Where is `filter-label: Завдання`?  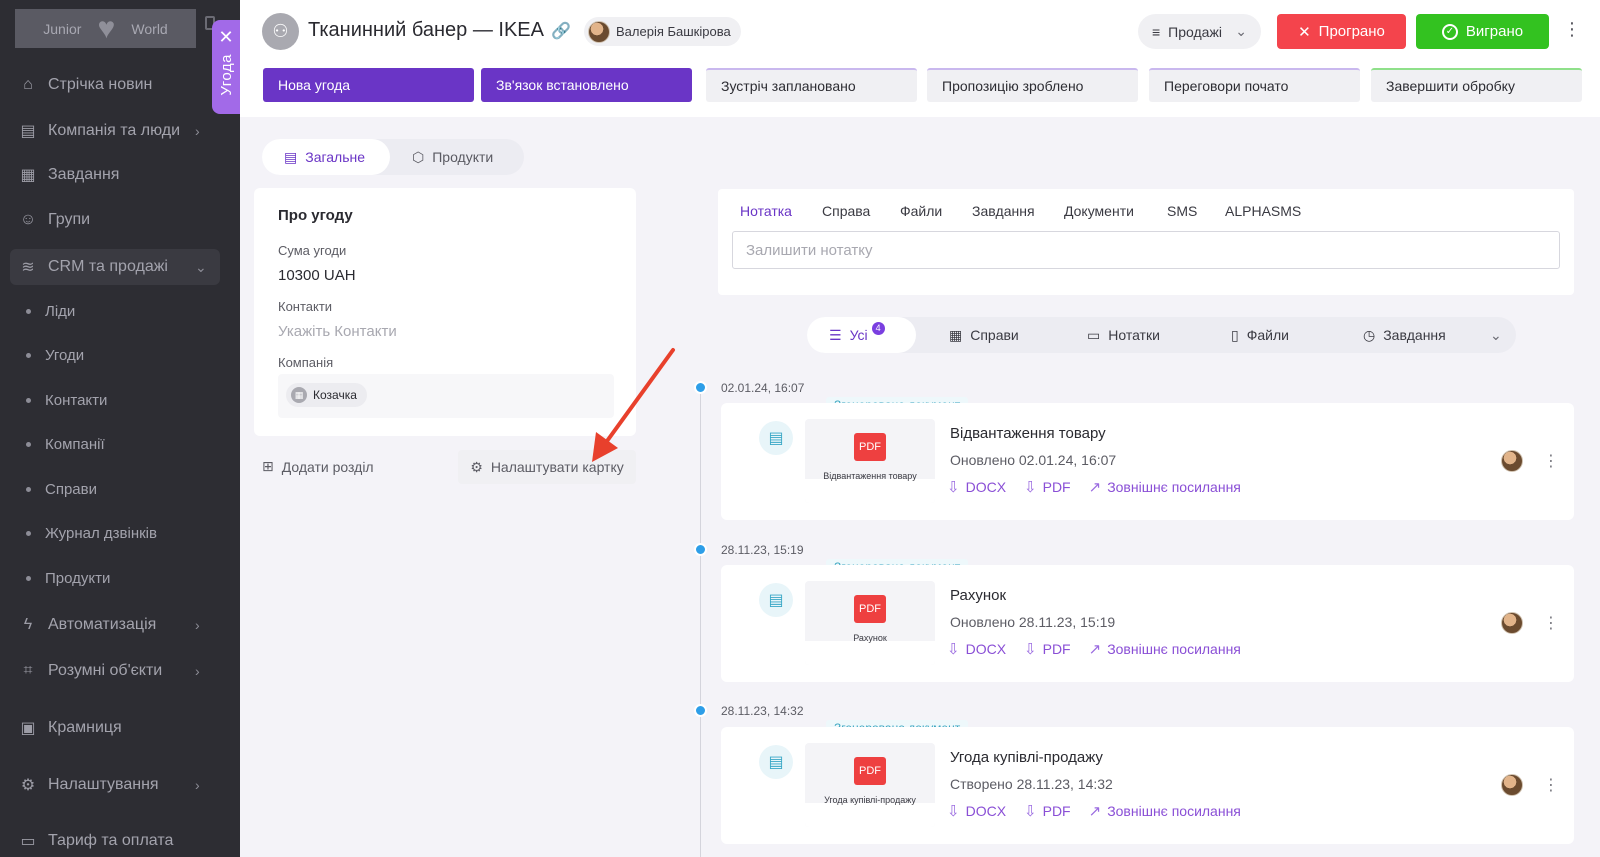
filter-label: Завдання is located at coordinates (1414, 335).